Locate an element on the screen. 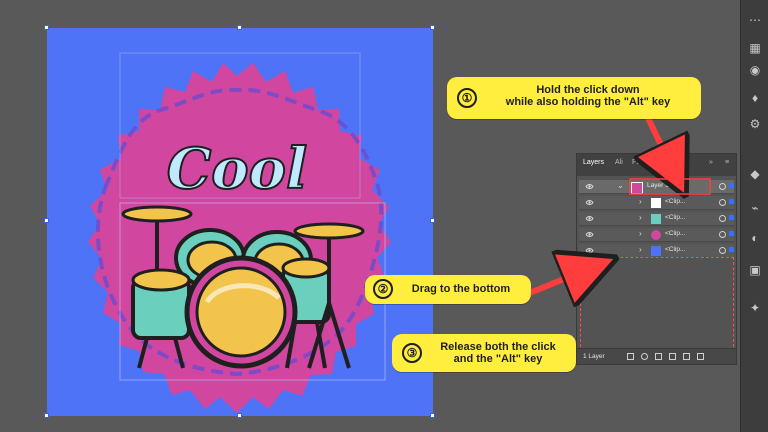  panel-menu-icon: ≡ is located at coordinates (727, 162).